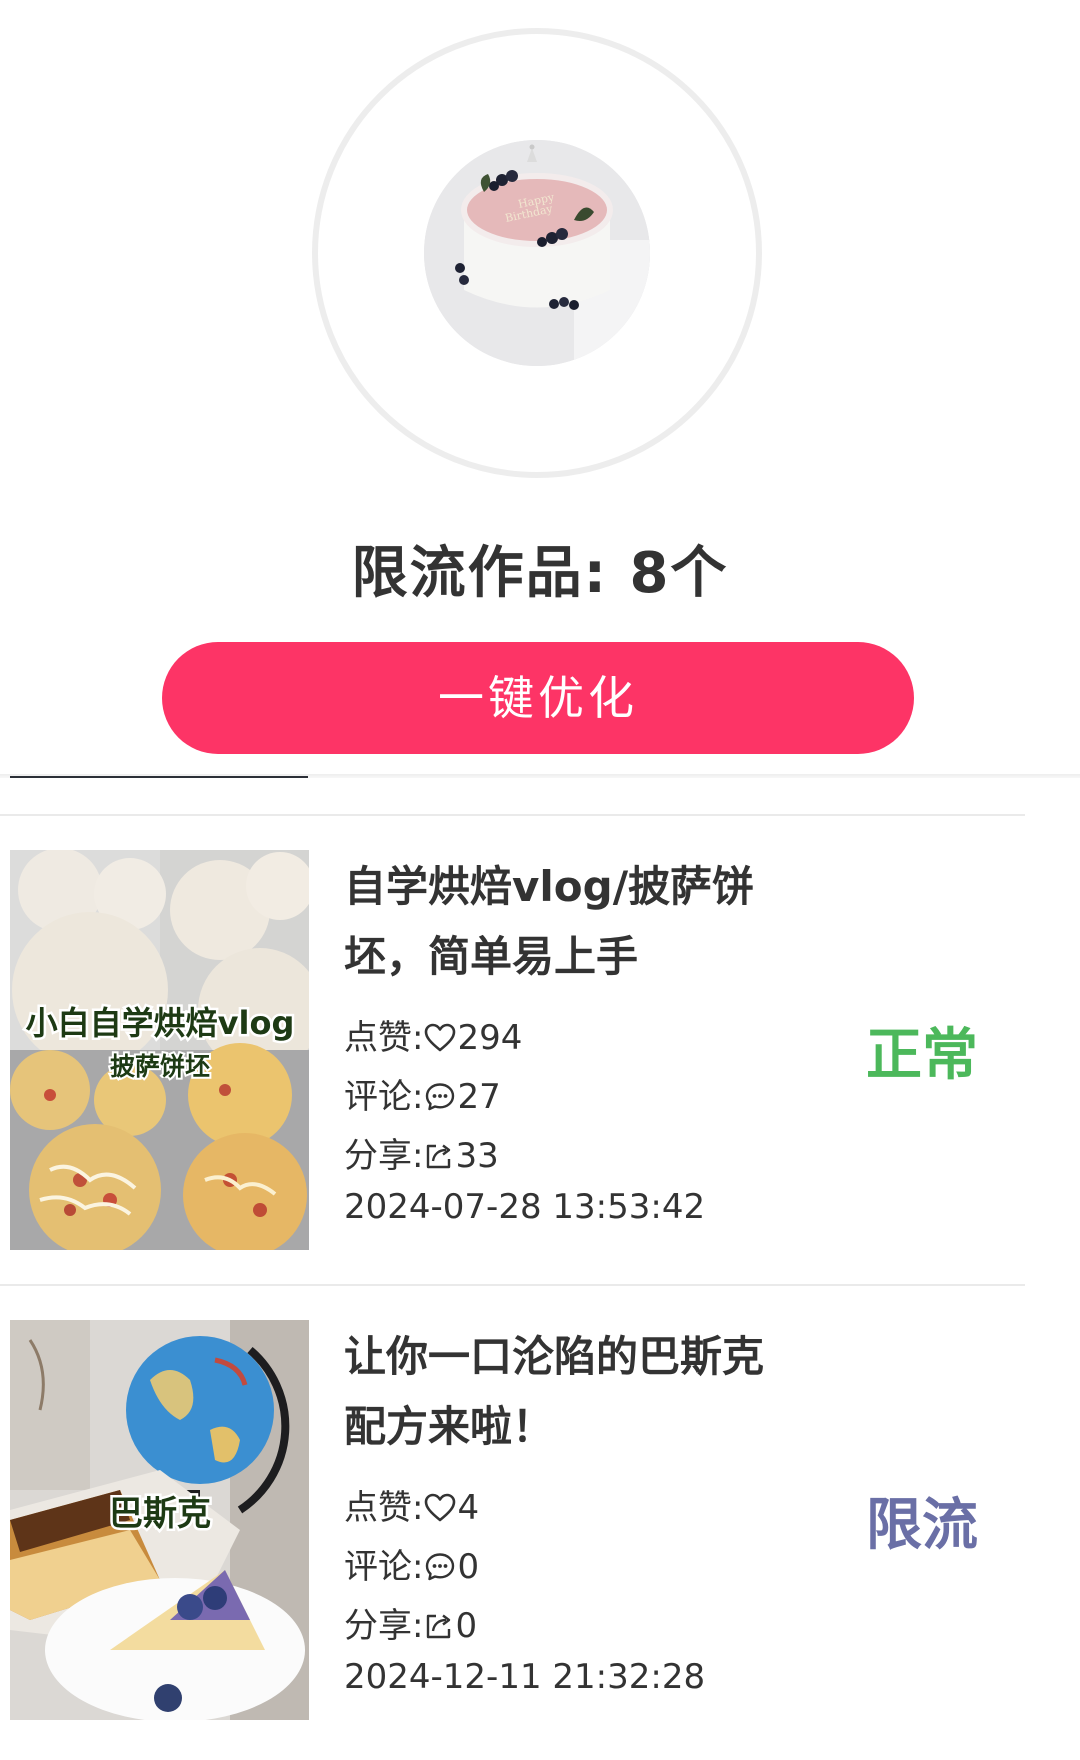 The height and width of the screenshot is (1760, 1080). I want to click on status-badge: 限流, so click(922, 1525).